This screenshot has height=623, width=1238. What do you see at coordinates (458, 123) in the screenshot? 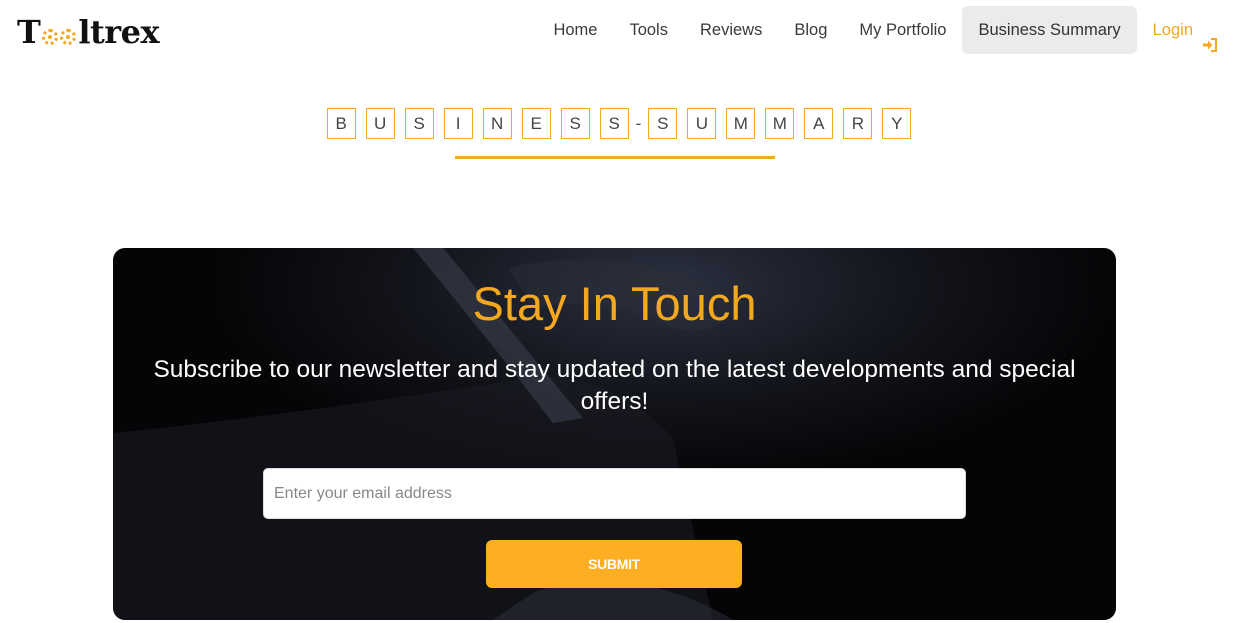
I see `title-letter: I` at bounding box center [458, 123].